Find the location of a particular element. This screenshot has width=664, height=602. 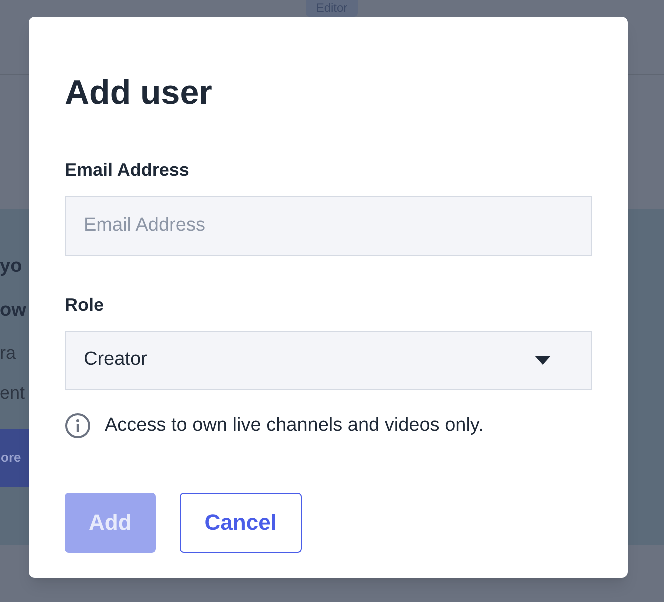

role-description: Access to own live channels and videos only. is located at coordinates (294, 426).